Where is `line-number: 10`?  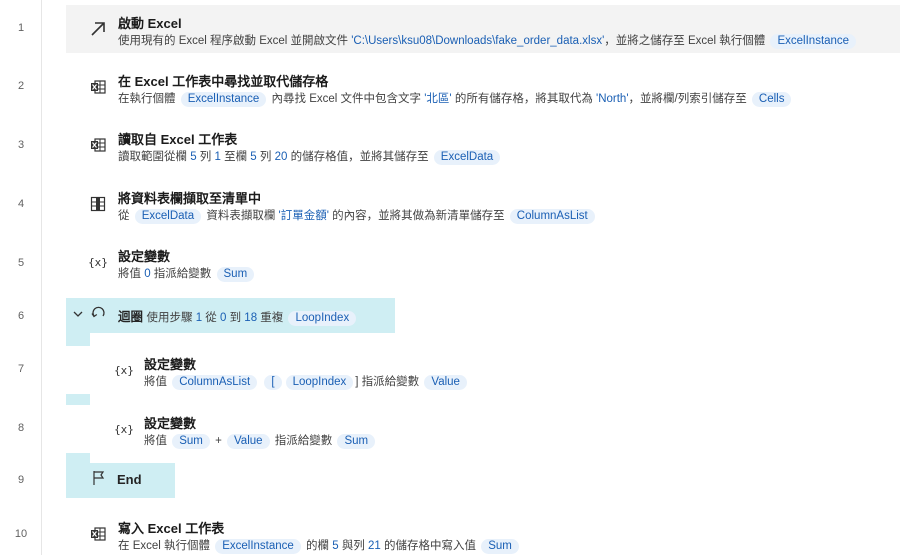 line-number: 10 is located at coordinates (21, 534).